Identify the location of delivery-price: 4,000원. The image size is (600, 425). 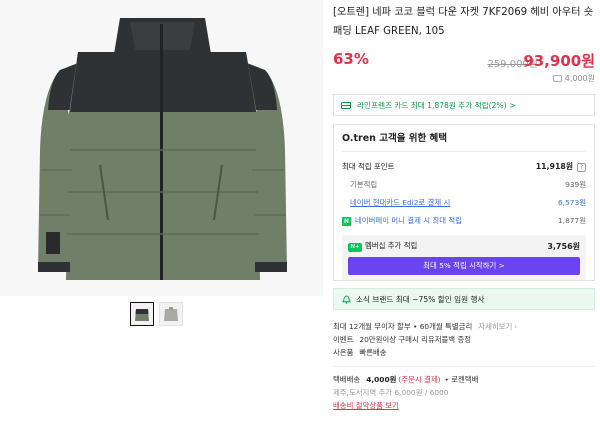
(381, 379).